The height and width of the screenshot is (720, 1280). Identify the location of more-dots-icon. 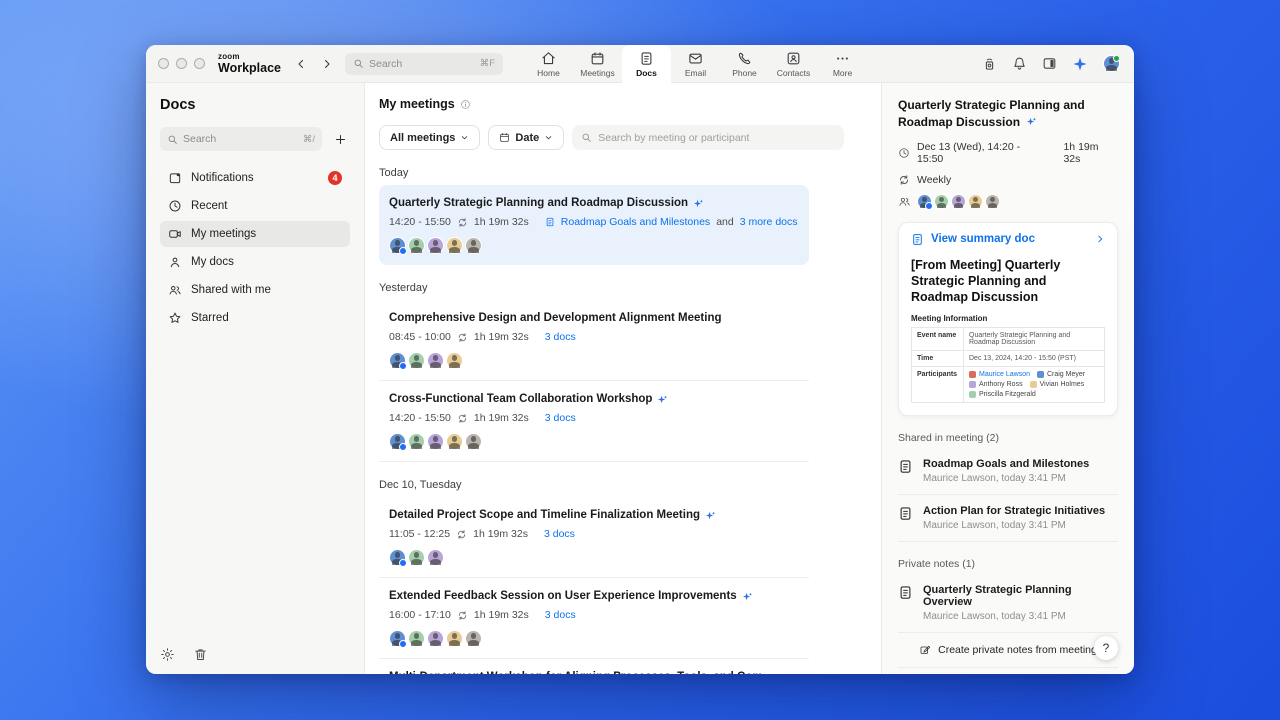
(842, 58).